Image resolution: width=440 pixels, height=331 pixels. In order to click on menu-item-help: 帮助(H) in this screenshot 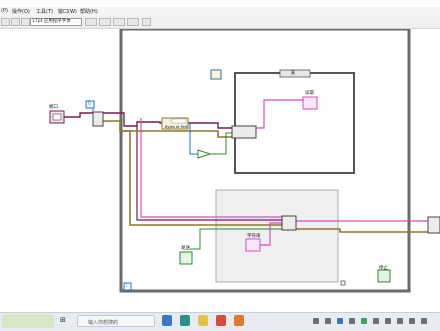, I will do `click(89, 11)`.